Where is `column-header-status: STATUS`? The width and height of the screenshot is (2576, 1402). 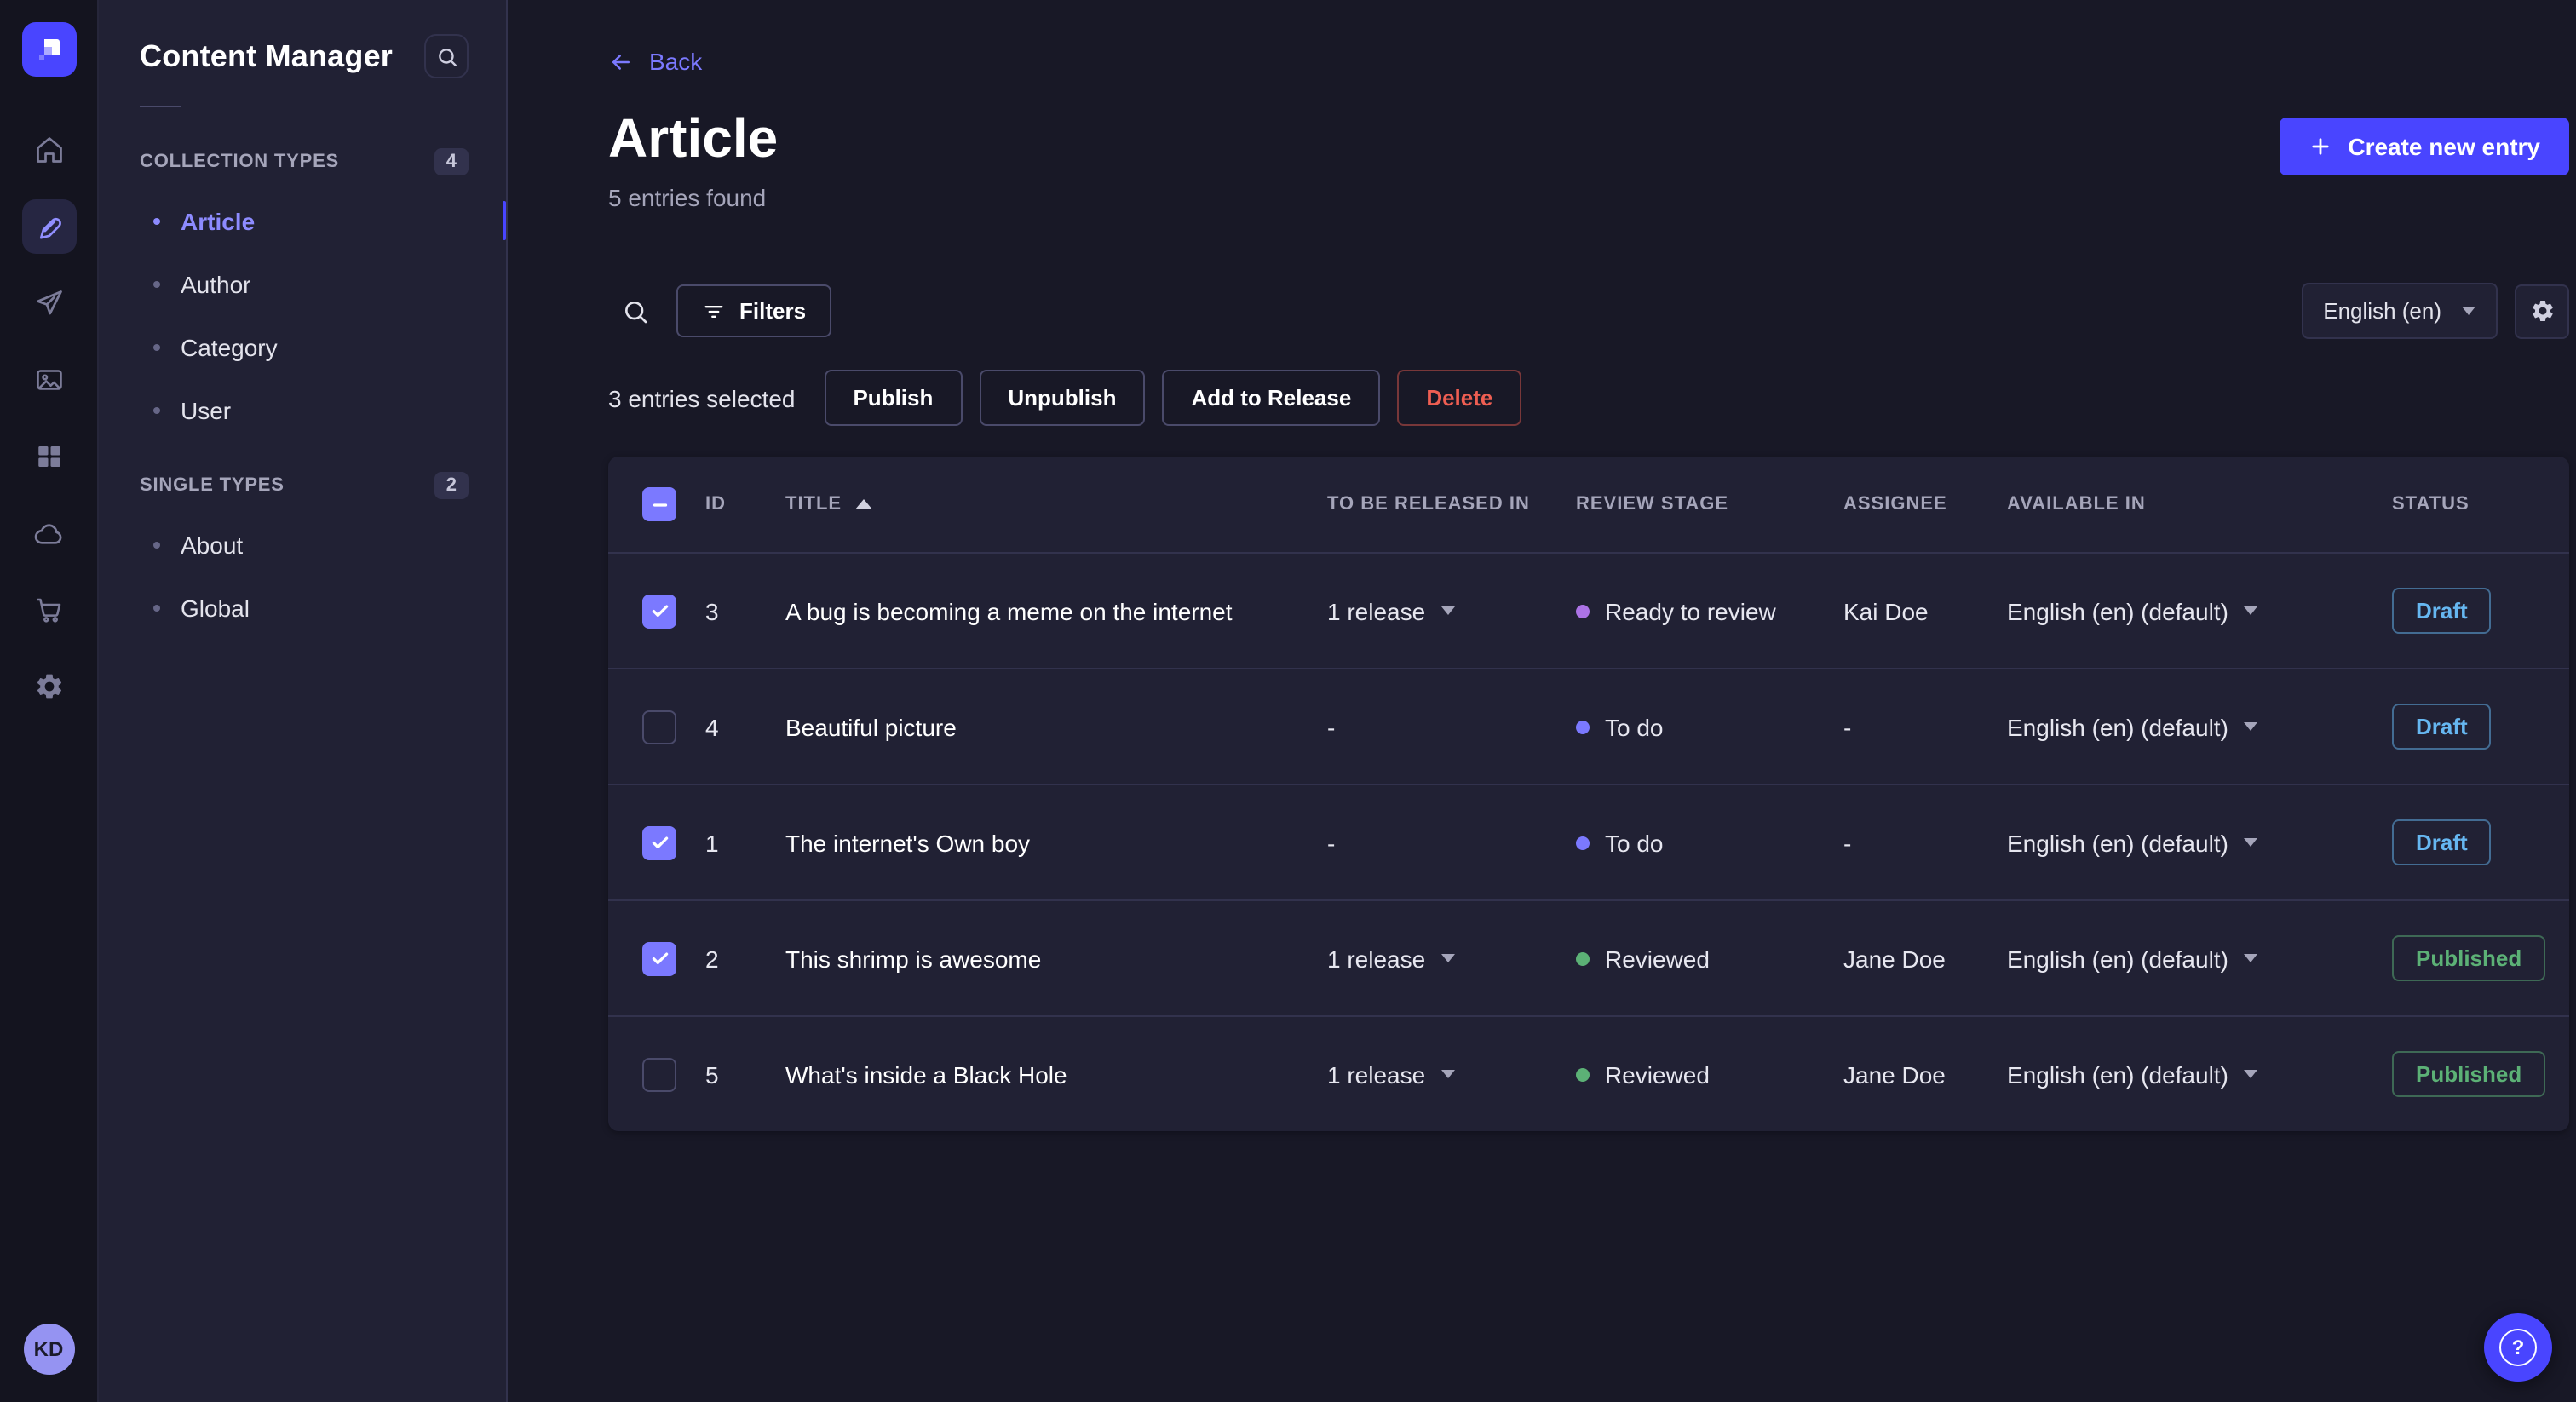
column-header-status: STATUS is located at coordinates (2481, 504).